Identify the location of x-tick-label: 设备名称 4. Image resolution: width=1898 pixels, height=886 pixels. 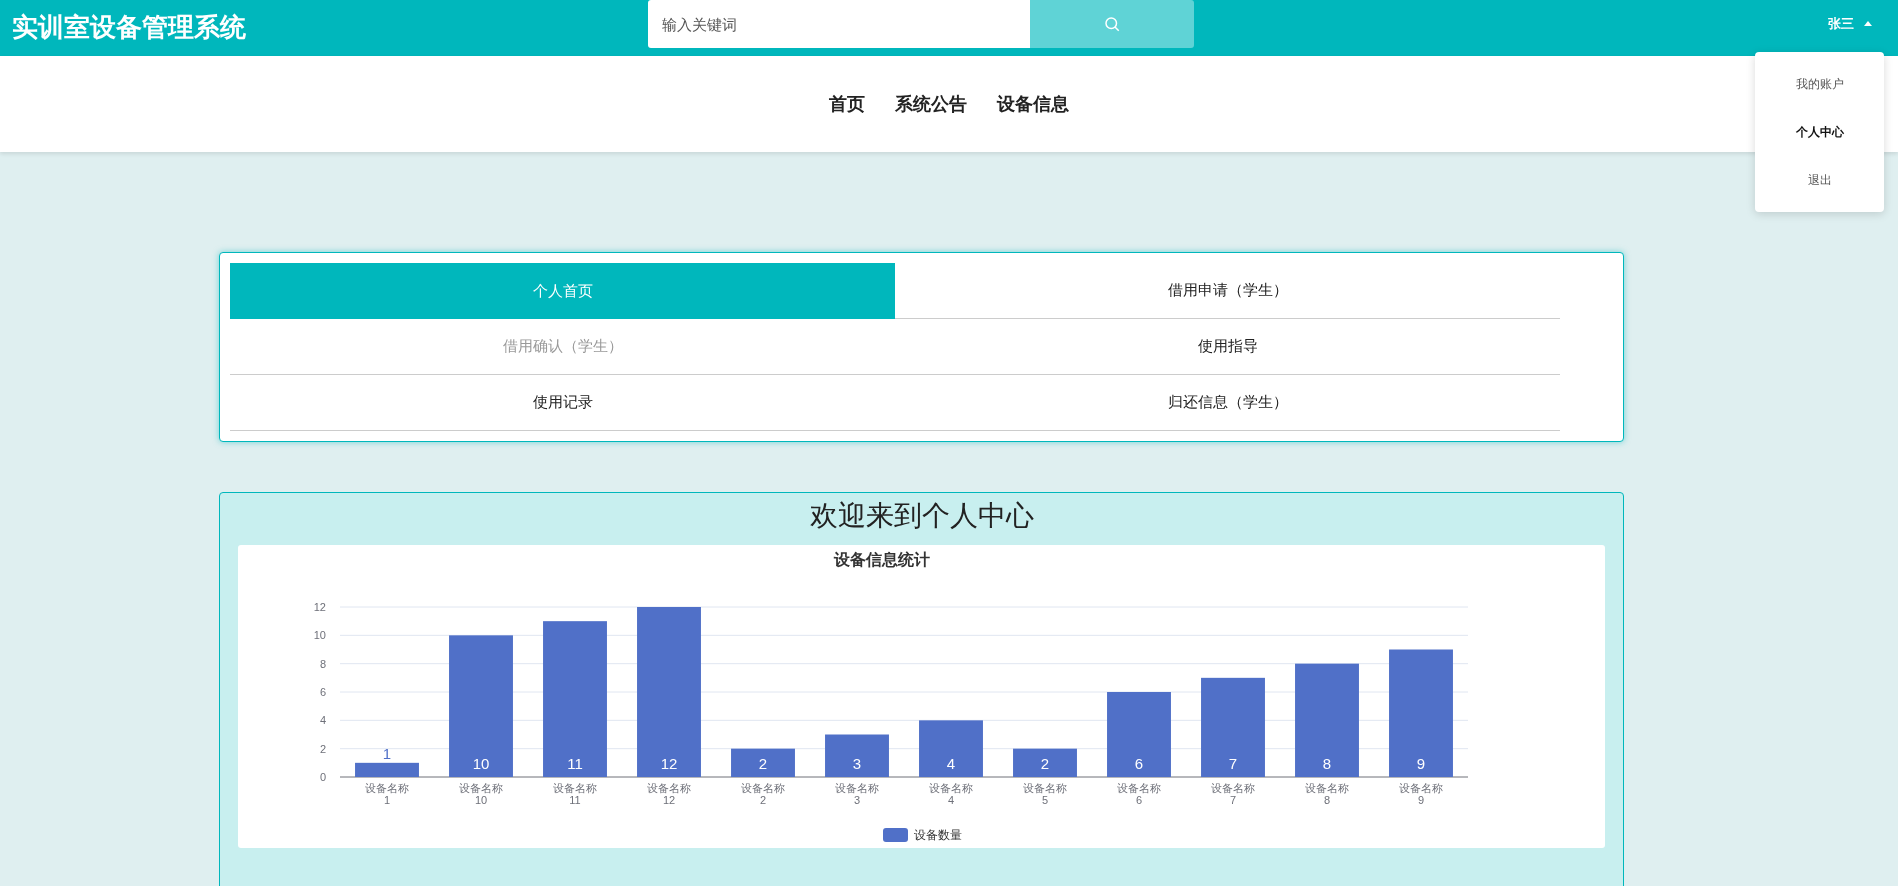
(951, 794).